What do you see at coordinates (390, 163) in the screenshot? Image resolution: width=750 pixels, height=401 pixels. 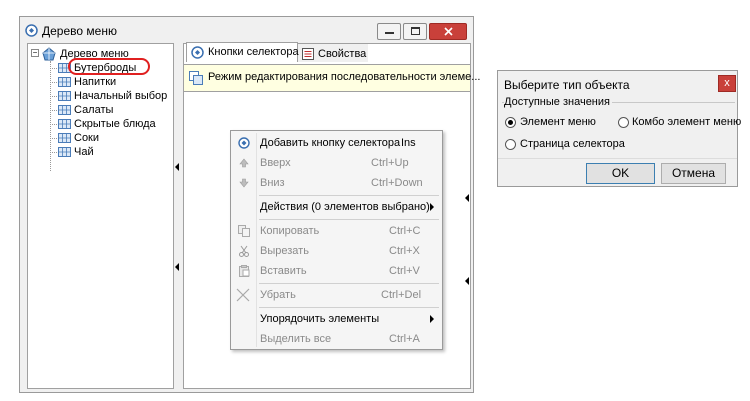 I see `menu-item-shortcut: Ctrl+Up` at bounding box center [390, 163].